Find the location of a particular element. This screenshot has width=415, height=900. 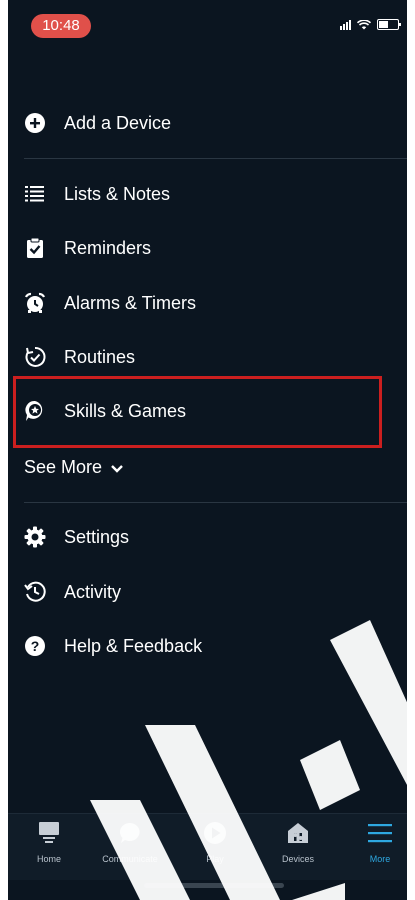

menu-item-label: Reminders is located at coordinates (108, 247).